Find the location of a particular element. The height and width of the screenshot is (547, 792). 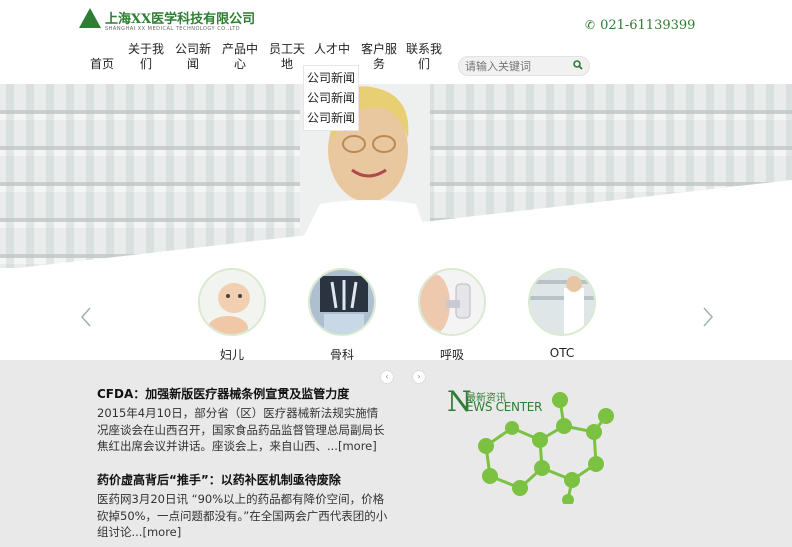

nav-about: 关于我们 is located at coordinates (146, 57).